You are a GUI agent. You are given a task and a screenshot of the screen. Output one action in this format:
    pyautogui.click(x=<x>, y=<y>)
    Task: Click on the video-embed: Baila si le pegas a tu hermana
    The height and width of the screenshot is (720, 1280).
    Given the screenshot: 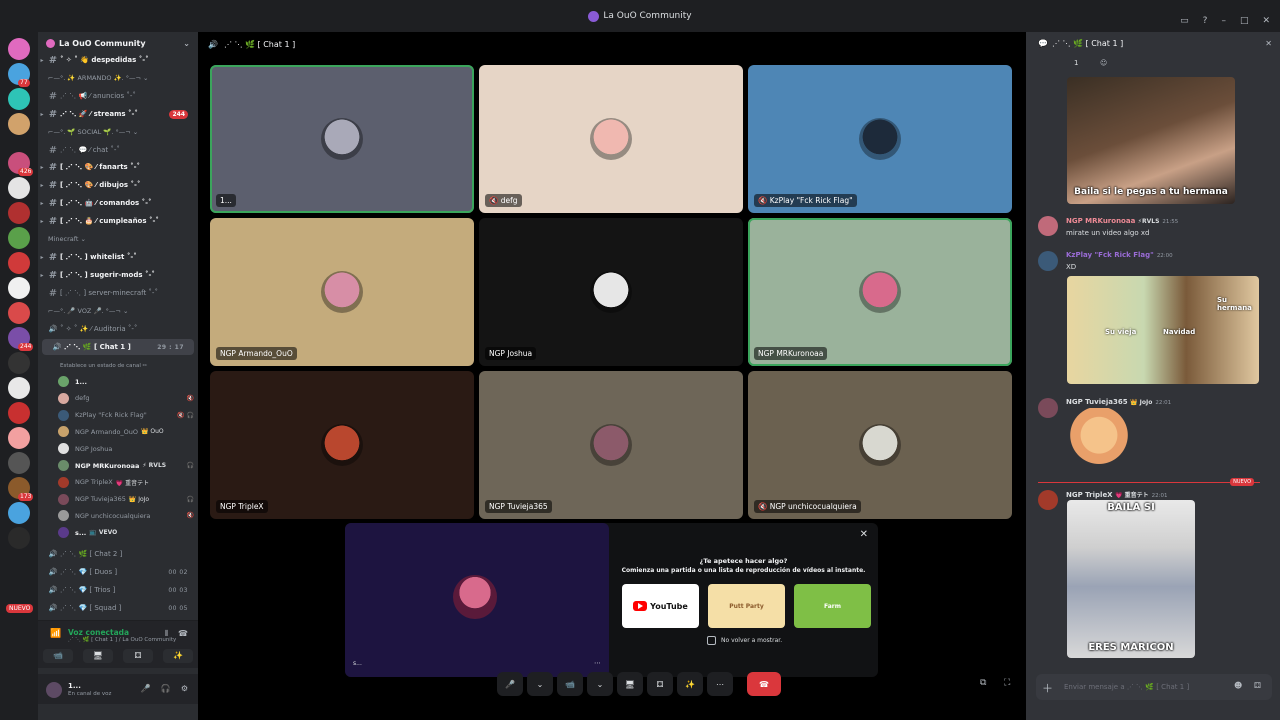 What is the action you would take?
    pyautogui.click(x=1151, y=140)
    